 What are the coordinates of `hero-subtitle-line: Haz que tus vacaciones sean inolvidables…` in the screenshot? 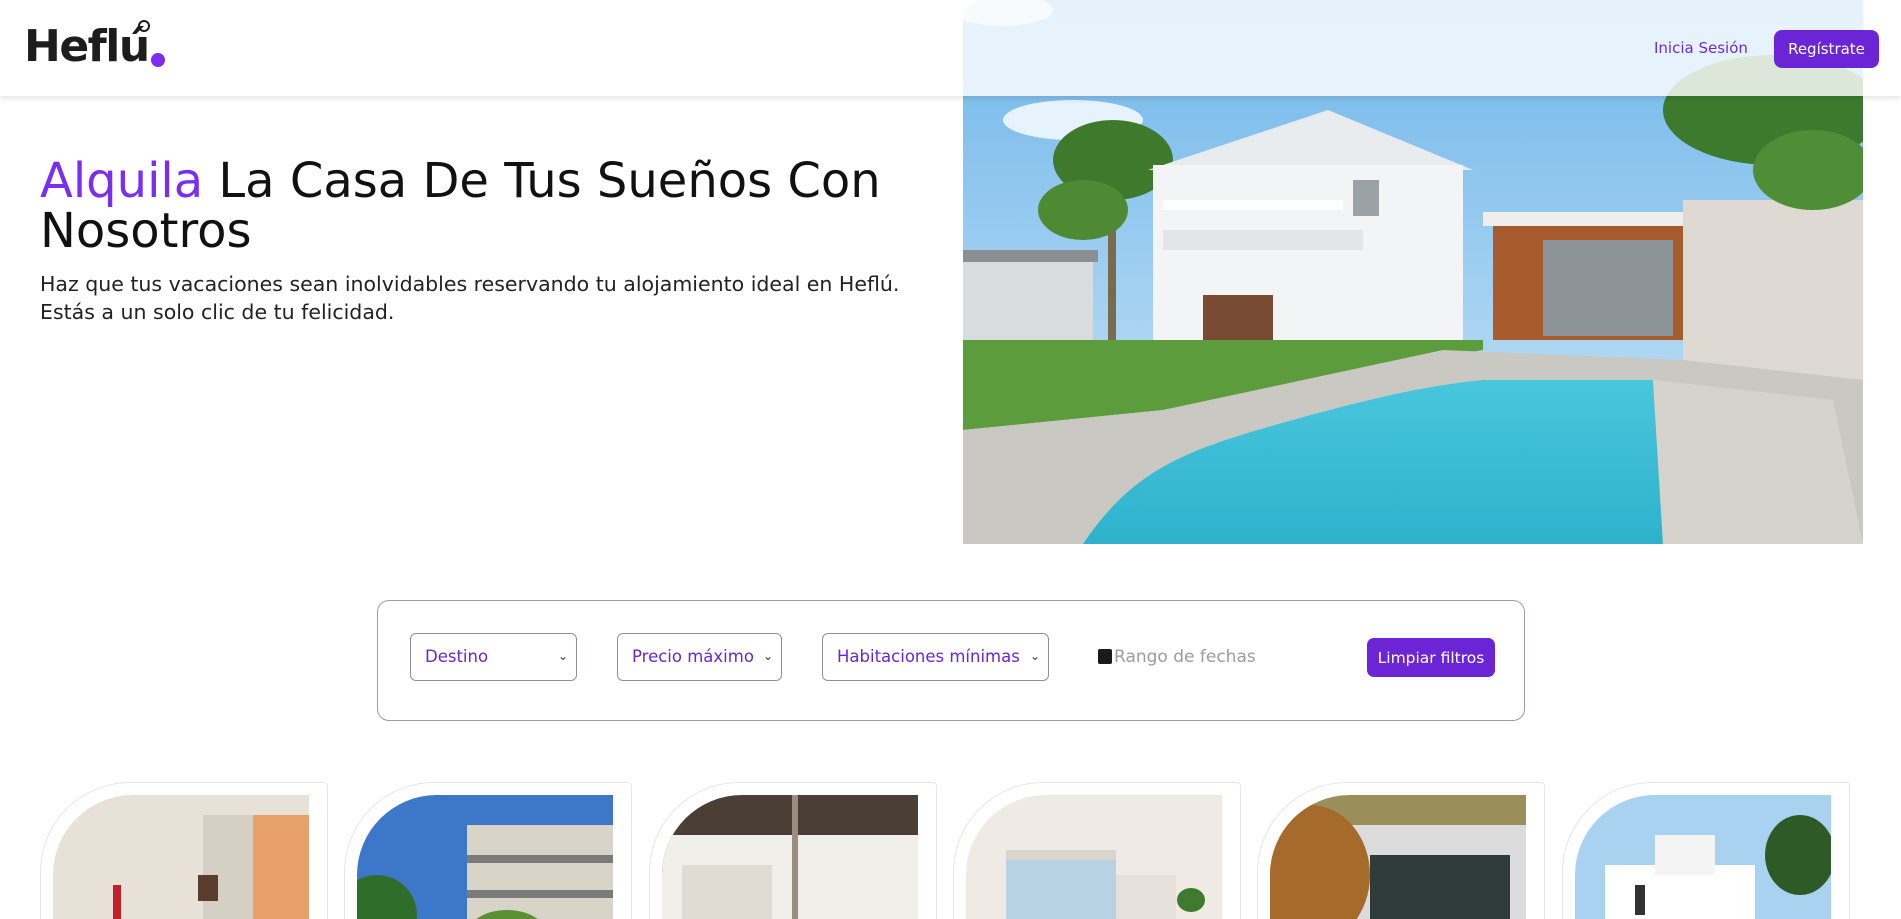 It's located at (470, 284).